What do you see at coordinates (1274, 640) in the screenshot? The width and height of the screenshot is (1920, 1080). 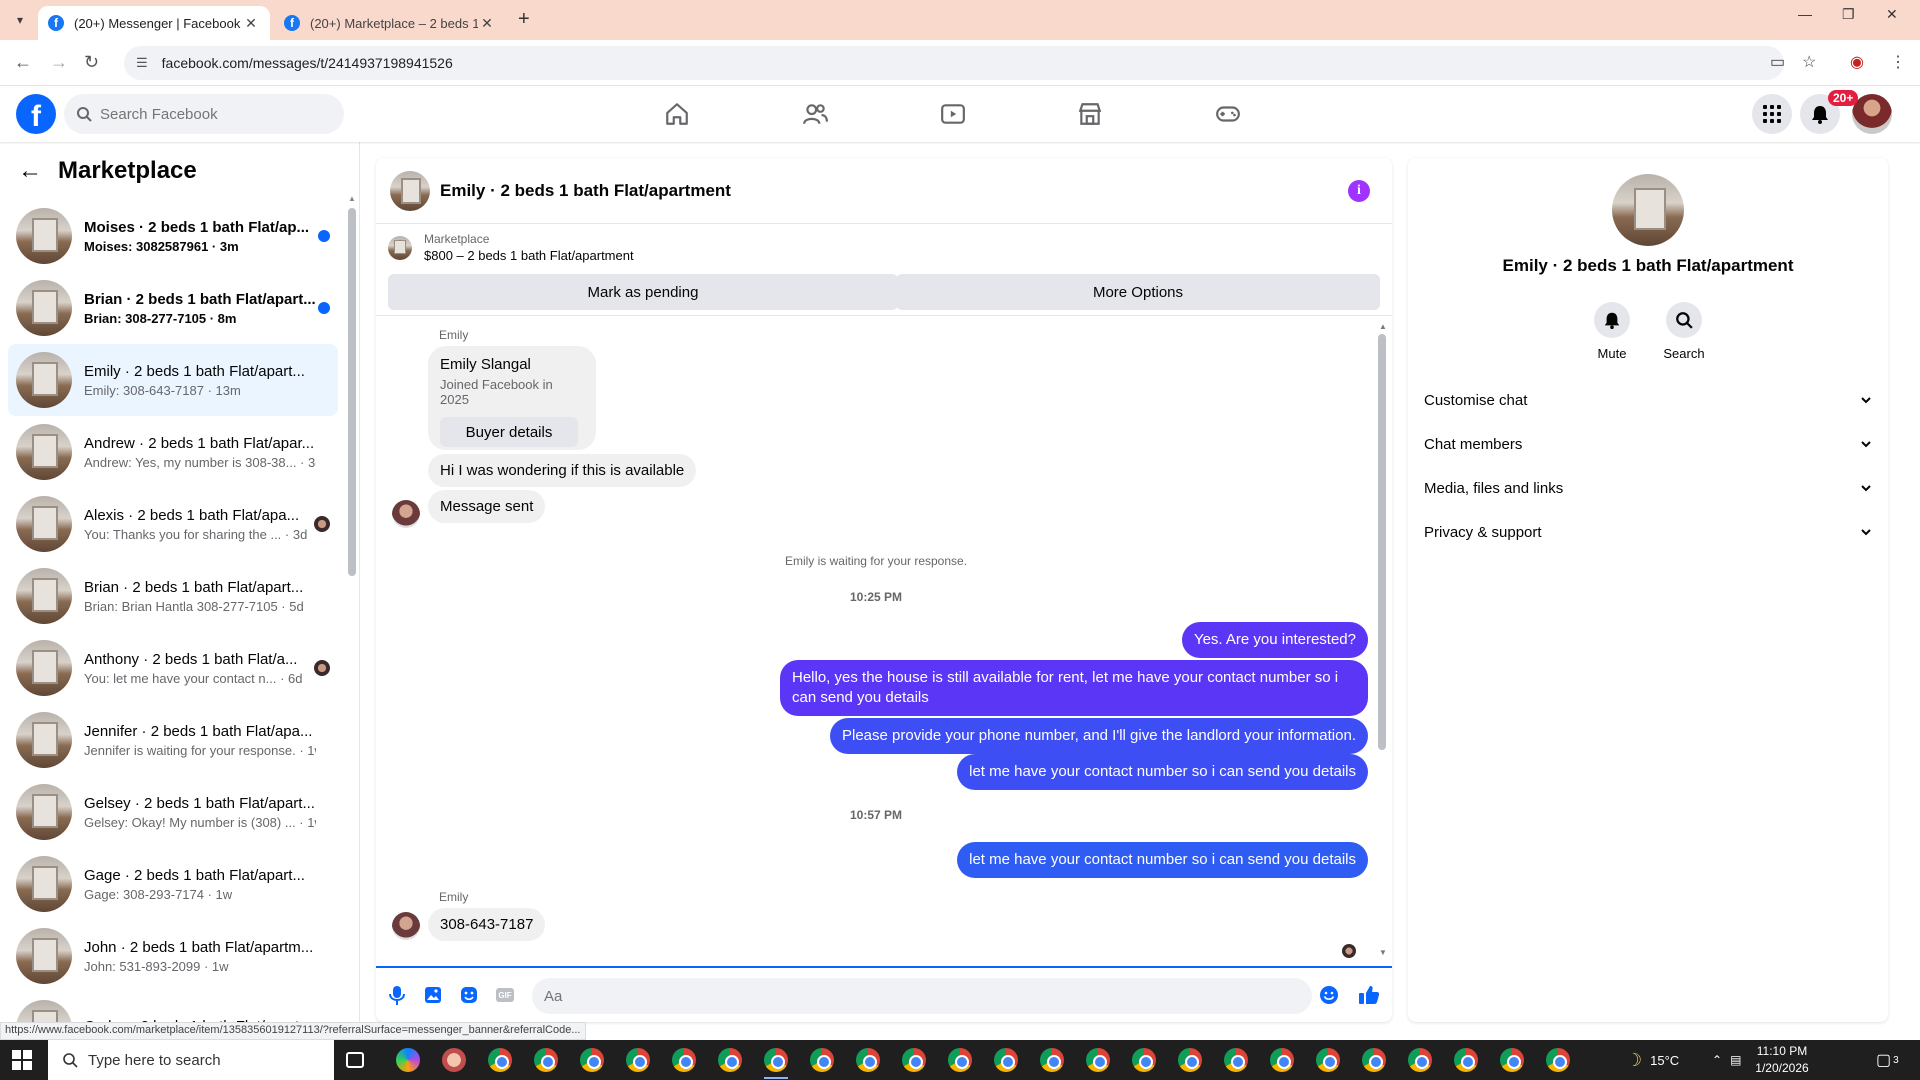 I see `outgoing-message: Yes. Are you interested?` at bounding box center [1274, 640].